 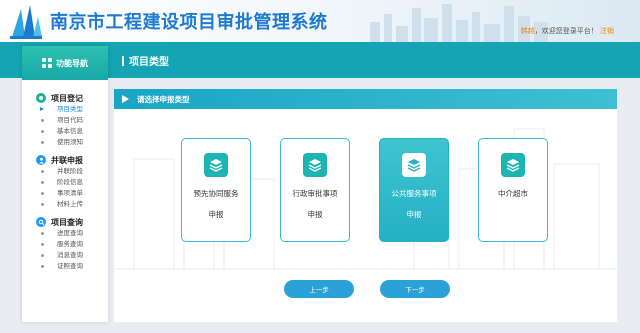 What do you see at coordinates (216, 193) in the screenshot?
I see `card-label: 预先协同服务` at bounding box center [216, 193].